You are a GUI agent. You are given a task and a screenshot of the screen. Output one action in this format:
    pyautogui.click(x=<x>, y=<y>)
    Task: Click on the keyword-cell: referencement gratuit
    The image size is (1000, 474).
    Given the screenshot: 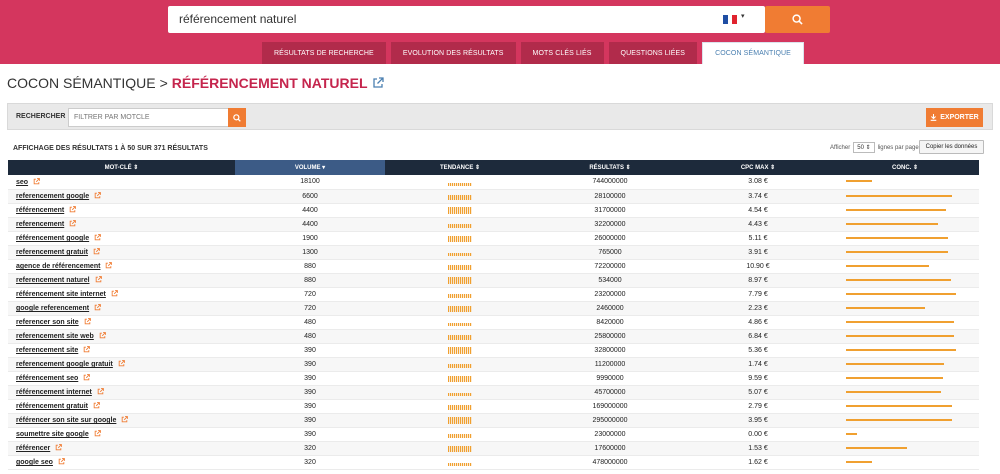 What is the action you would take?
    pyautogui.click(x=121, y=252)
    